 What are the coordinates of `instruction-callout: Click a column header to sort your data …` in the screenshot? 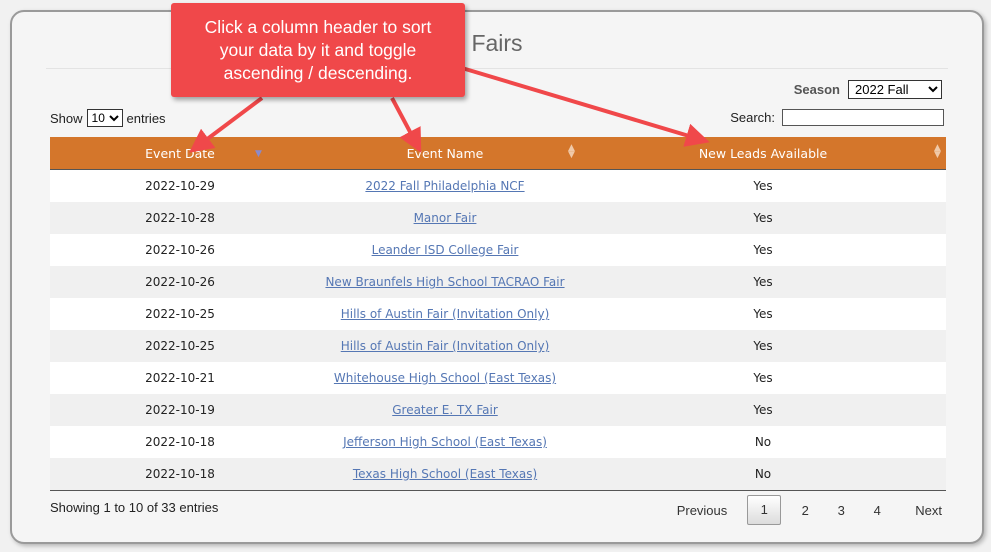 It's located at (318, 50).